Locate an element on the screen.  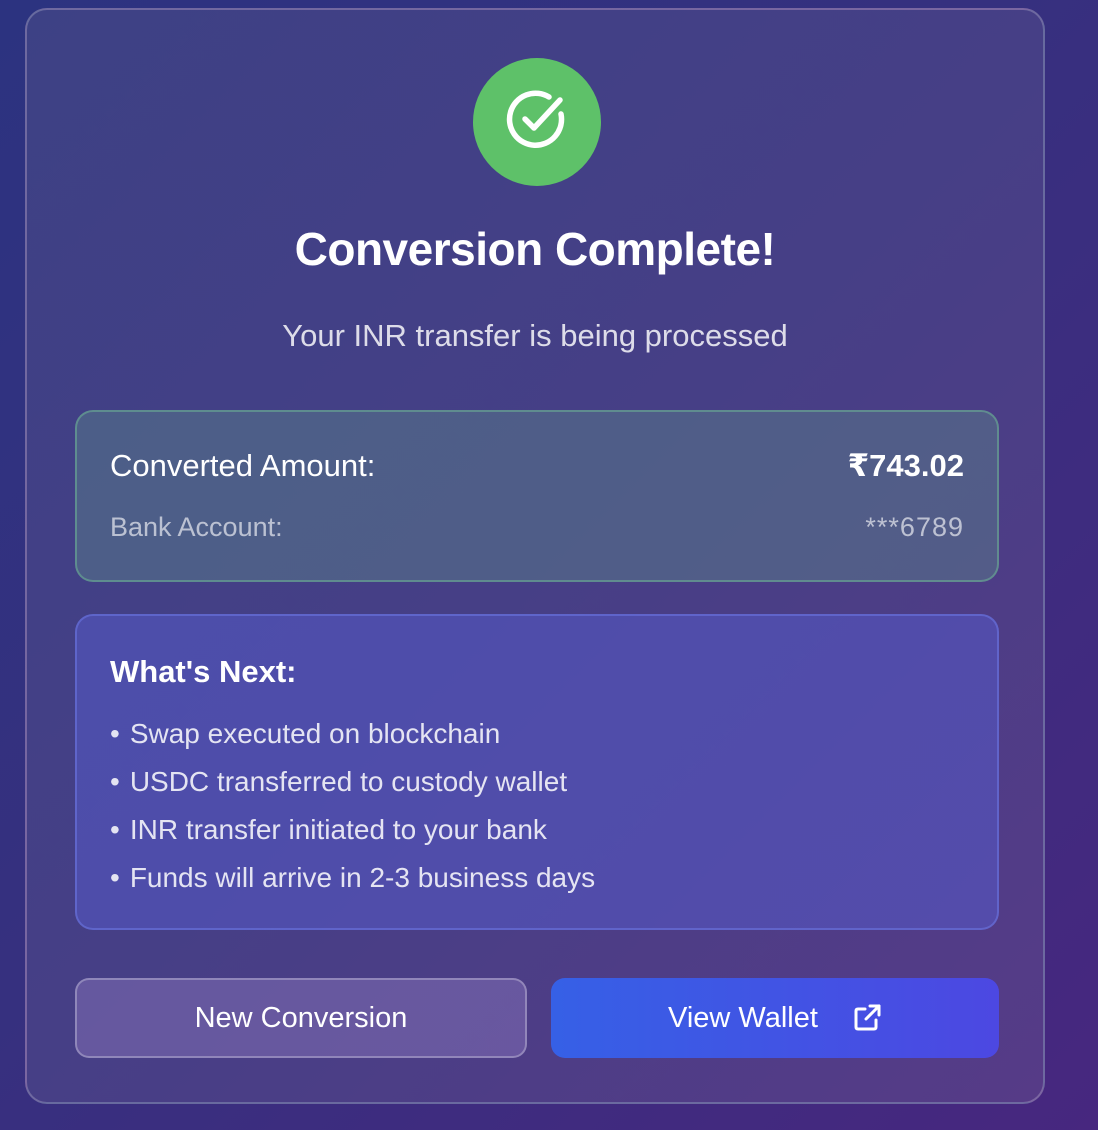
list-item: • Funds will arrive in 2-3 business days is located at coordinates (353, 877).